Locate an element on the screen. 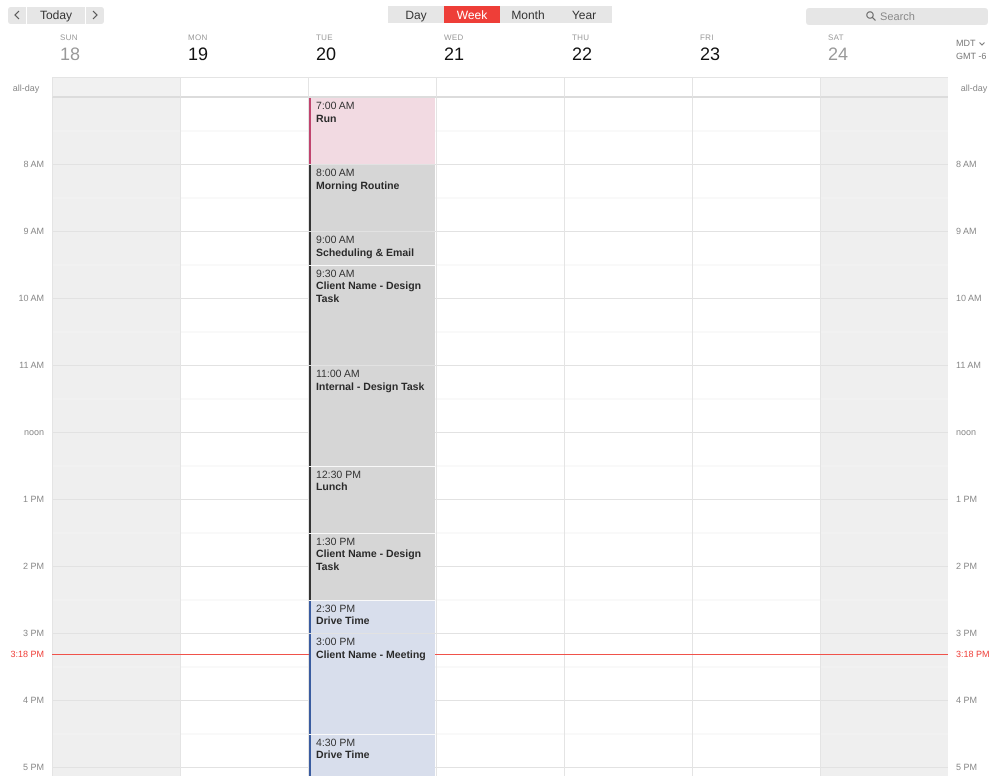 The width and height of the screenshot is (1000, 776). weekday-label: TUE is located at coordinates (324, 37).